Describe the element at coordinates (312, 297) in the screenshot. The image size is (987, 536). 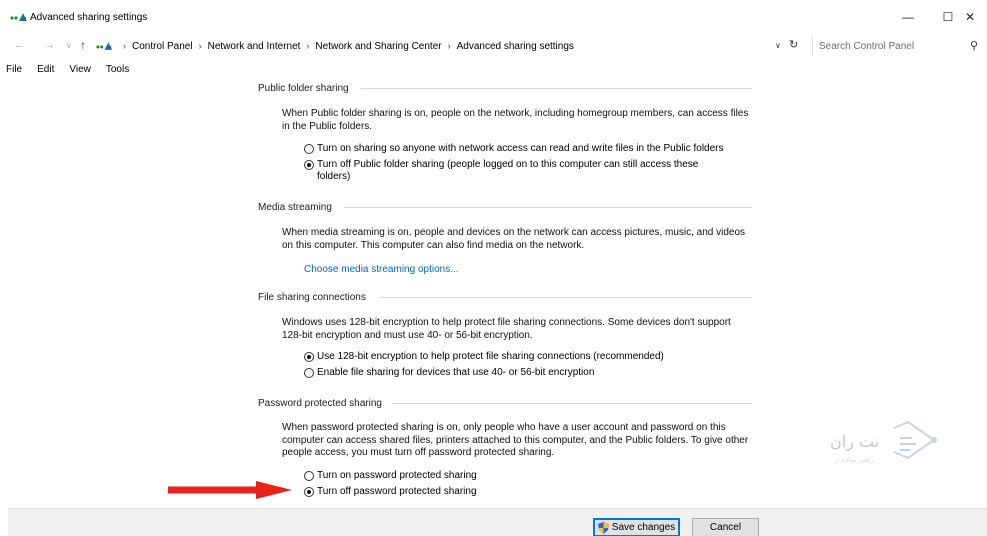
I see `section-title: File sharing connections` at that location.